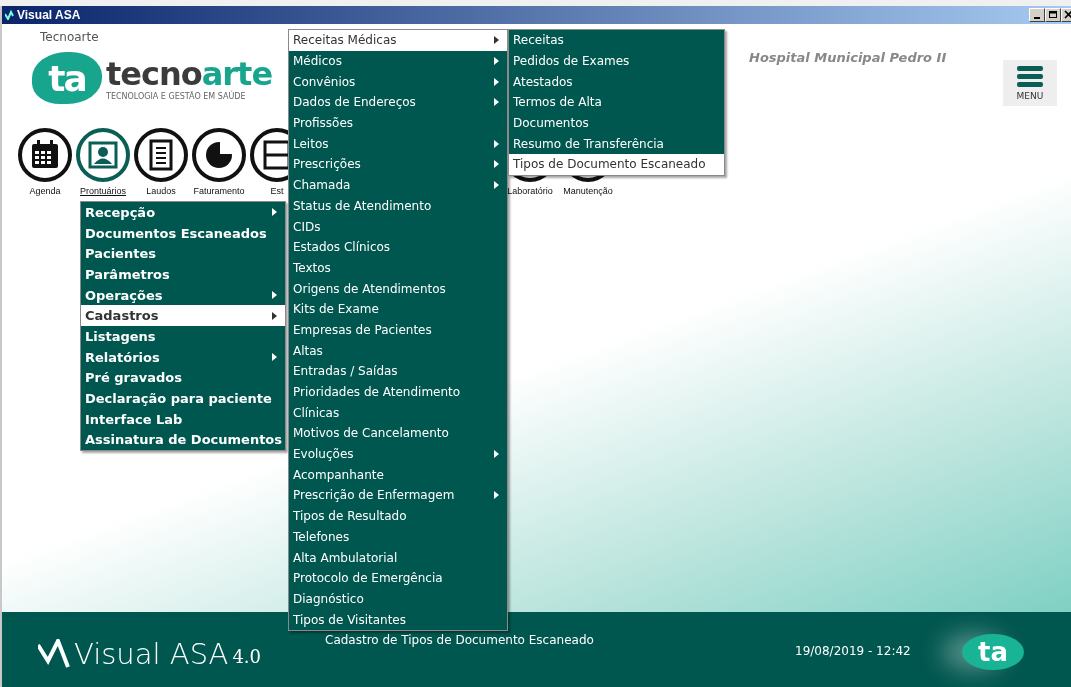 This screenshot has width=1071, height=687. I want to click on menu-item: Tipos de Documento Escaneado, so click(616, 164).